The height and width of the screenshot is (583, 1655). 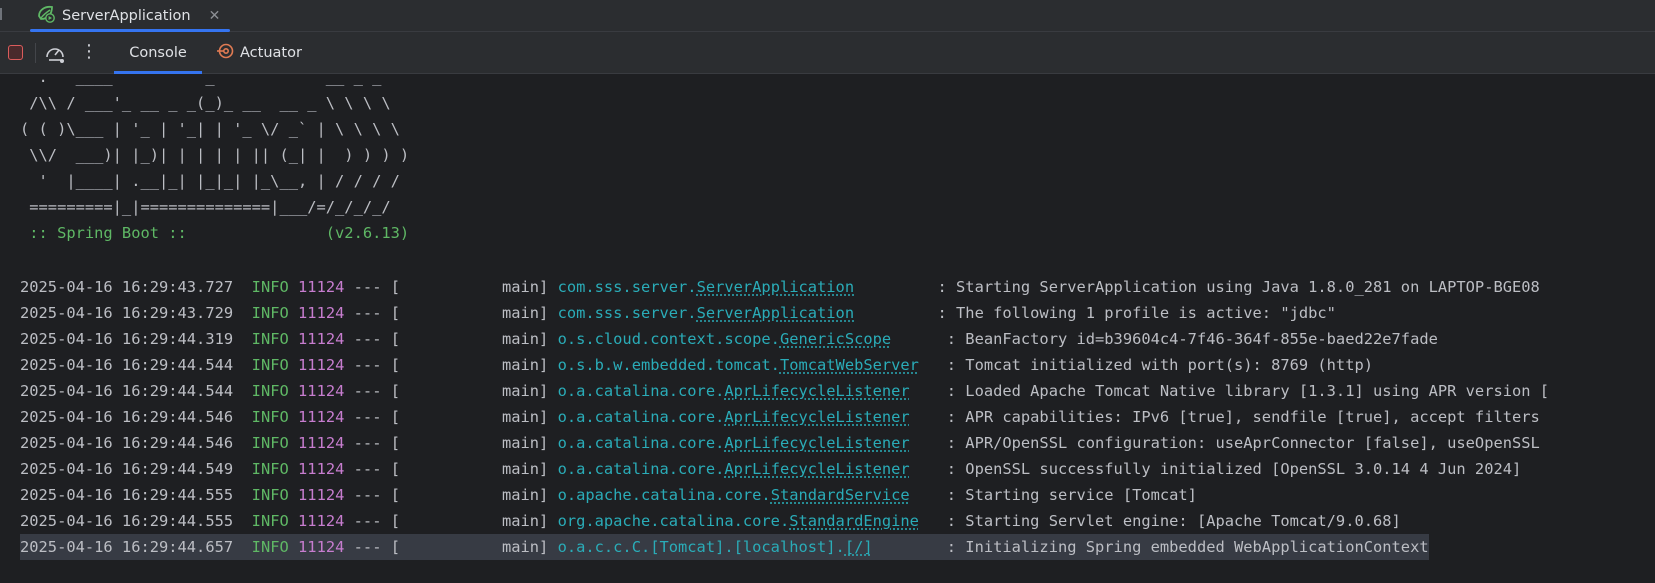 What do you see at coordinates (126, 16) in the screenshot?
I see `run-tab-label: ServerApplication` at bounding box center [126, 16].